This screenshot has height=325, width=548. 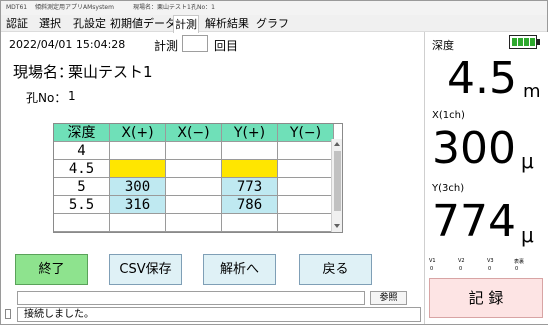 I want to click on cell-y-plus: 773, so click(x=250, y=187).